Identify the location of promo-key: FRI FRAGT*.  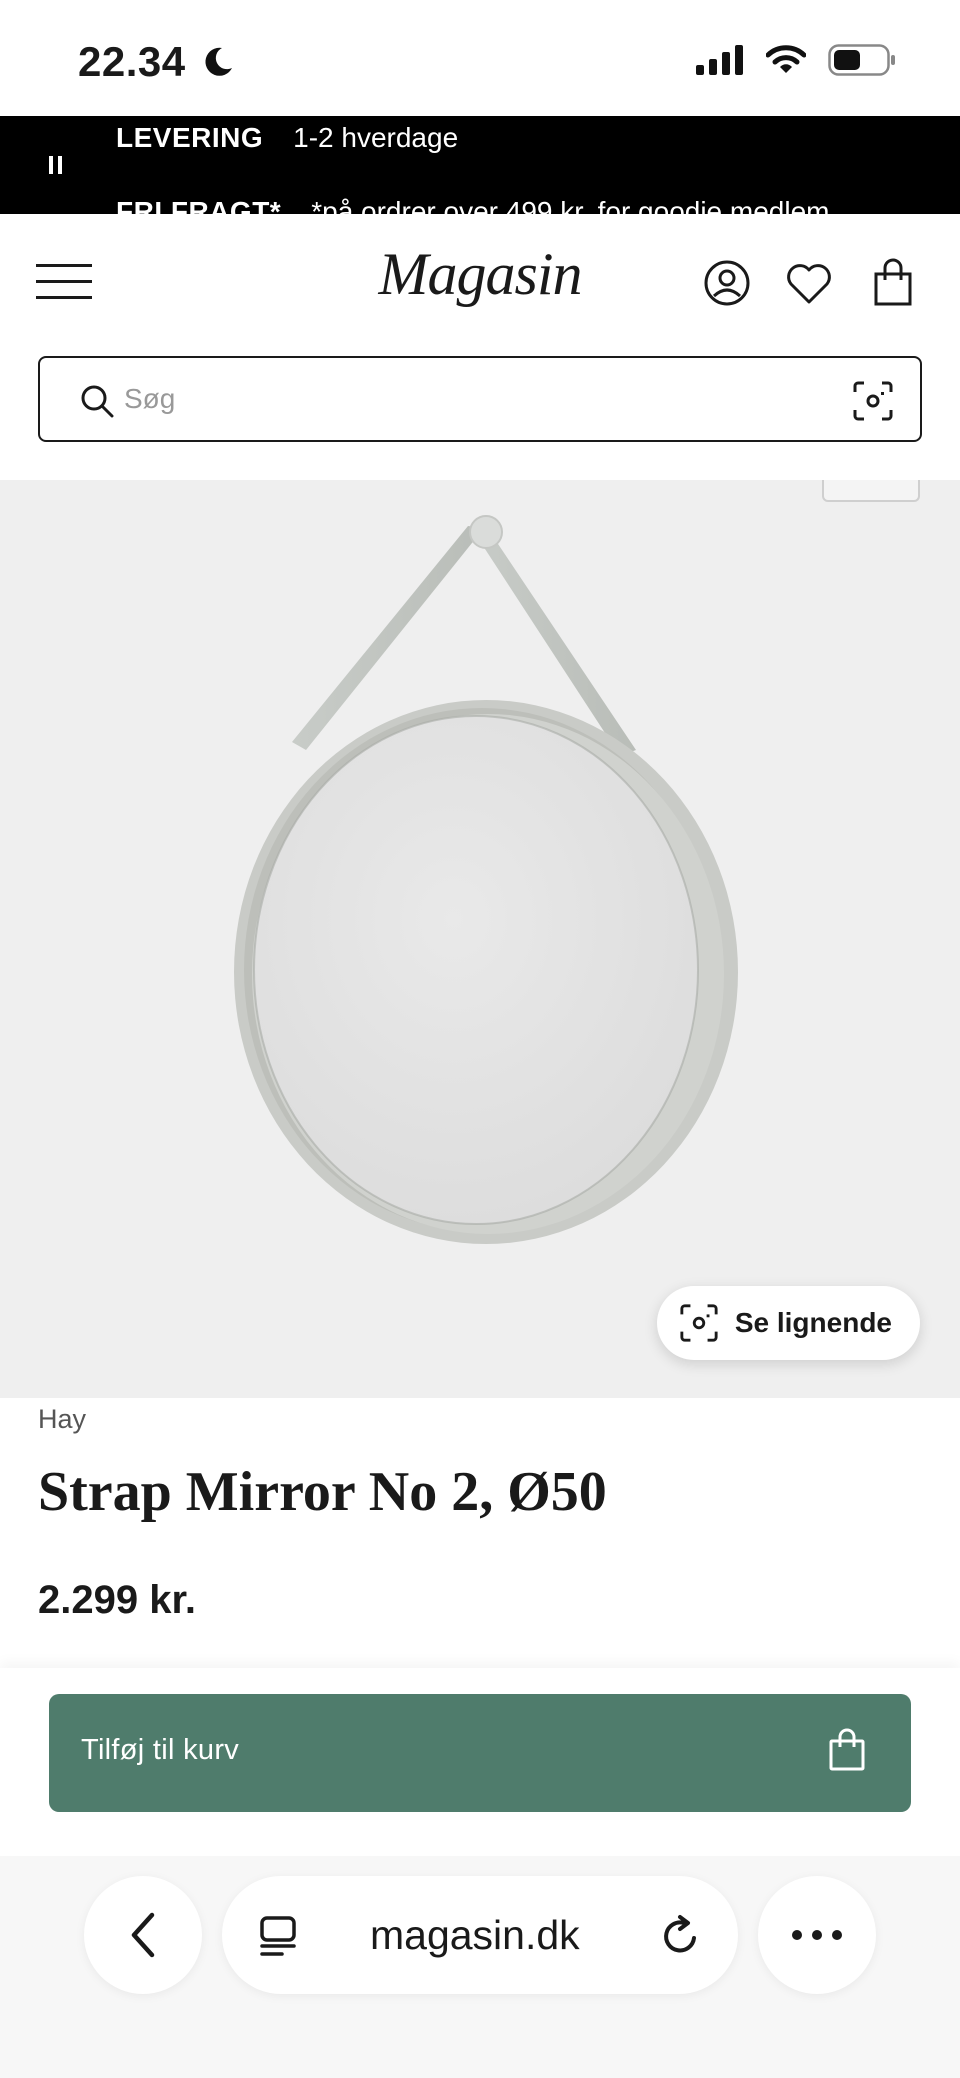
(199, 205).